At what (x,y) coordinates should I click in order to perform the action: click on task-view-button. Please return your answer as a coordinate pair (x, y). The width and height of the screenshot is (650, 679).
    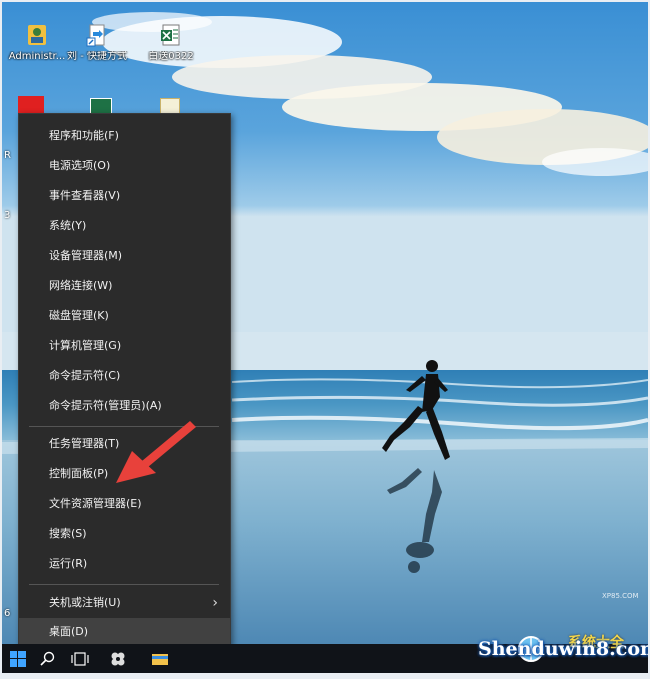
    Looking at the image, I should click on (80, 658).